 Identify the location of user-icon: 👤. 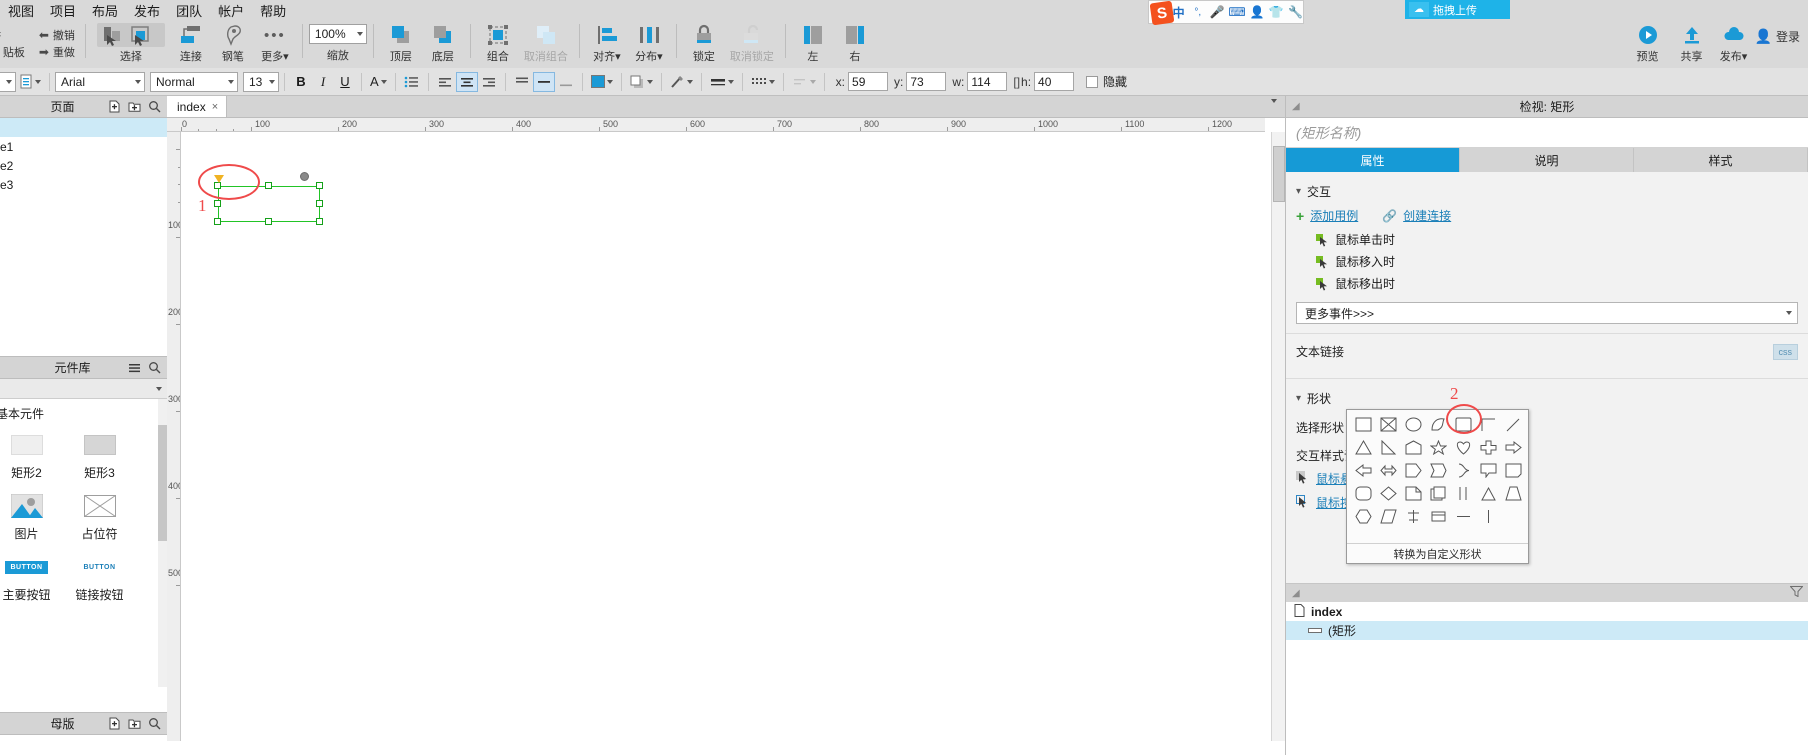
(1257, 12).